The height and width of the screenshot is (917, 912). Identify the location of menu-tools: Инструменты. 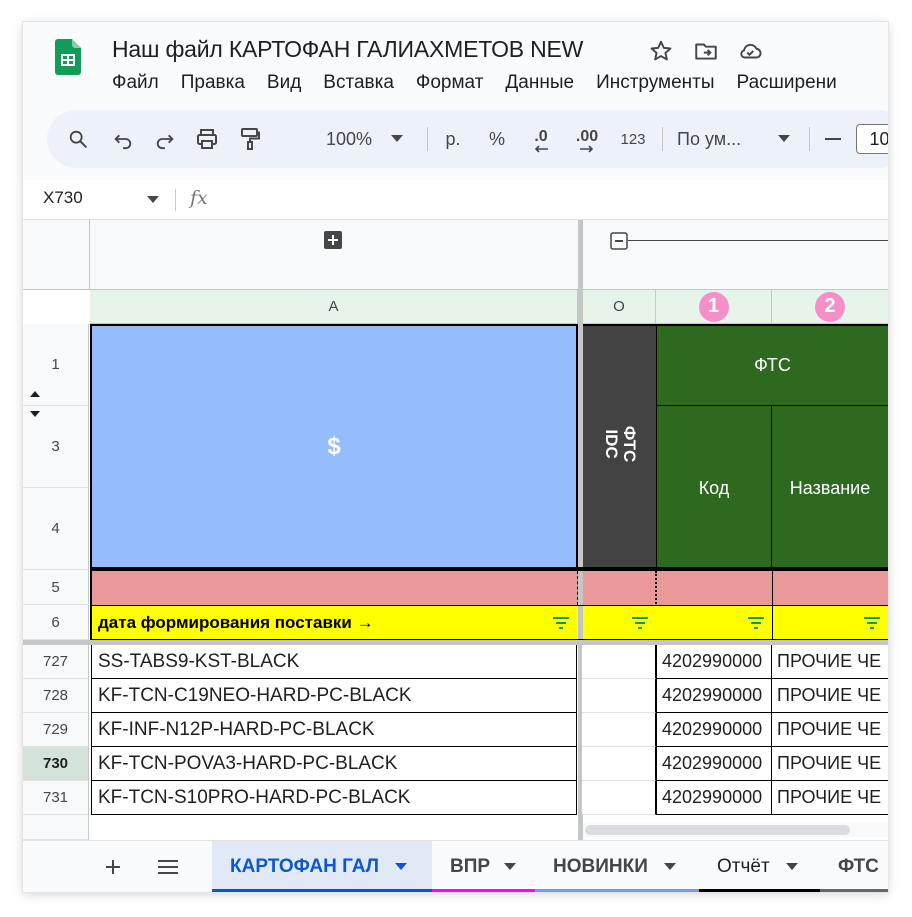
(655, 82).